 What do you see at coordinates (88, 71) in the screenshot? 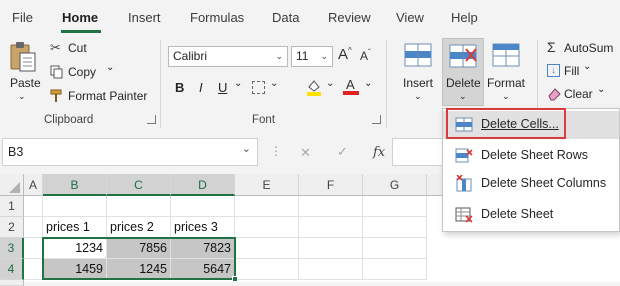
I see `copy-button: Copy ⌄` at bounding box center [88, 71].